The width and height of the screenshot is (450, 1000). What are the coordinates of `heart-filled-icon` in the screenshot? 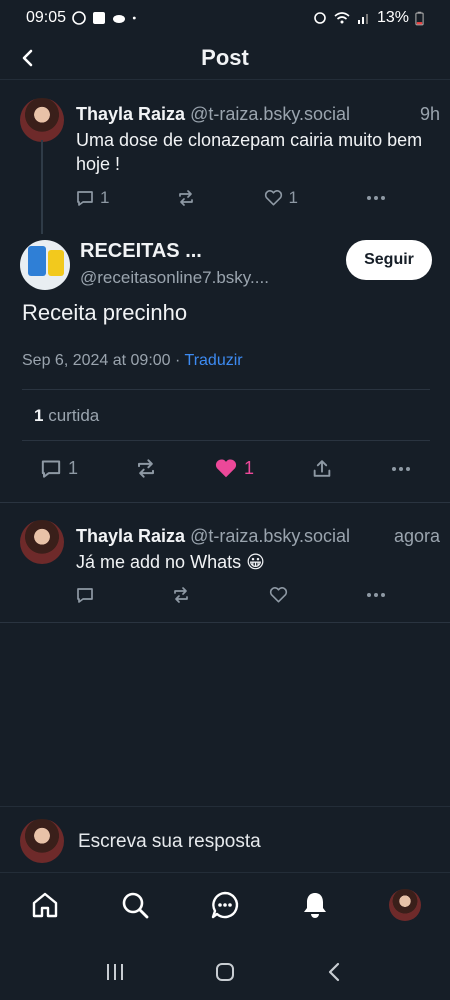 It's located at (226, 468).